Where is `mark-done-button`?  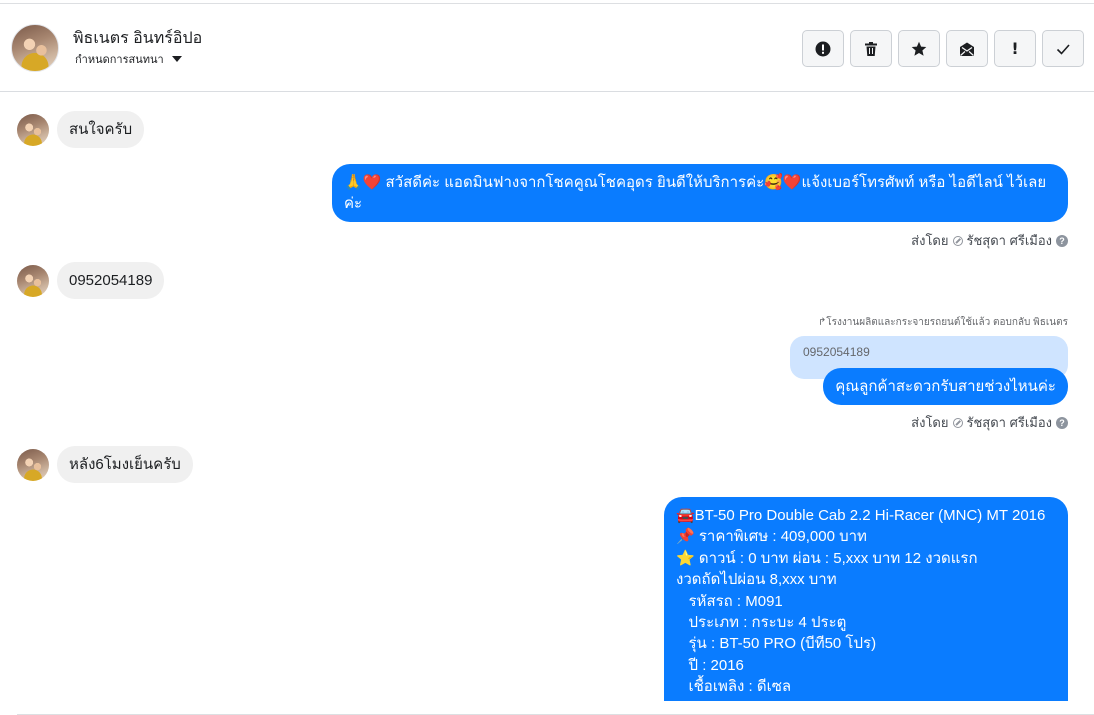 mark-done-button is located at coordinates (1063, 48).